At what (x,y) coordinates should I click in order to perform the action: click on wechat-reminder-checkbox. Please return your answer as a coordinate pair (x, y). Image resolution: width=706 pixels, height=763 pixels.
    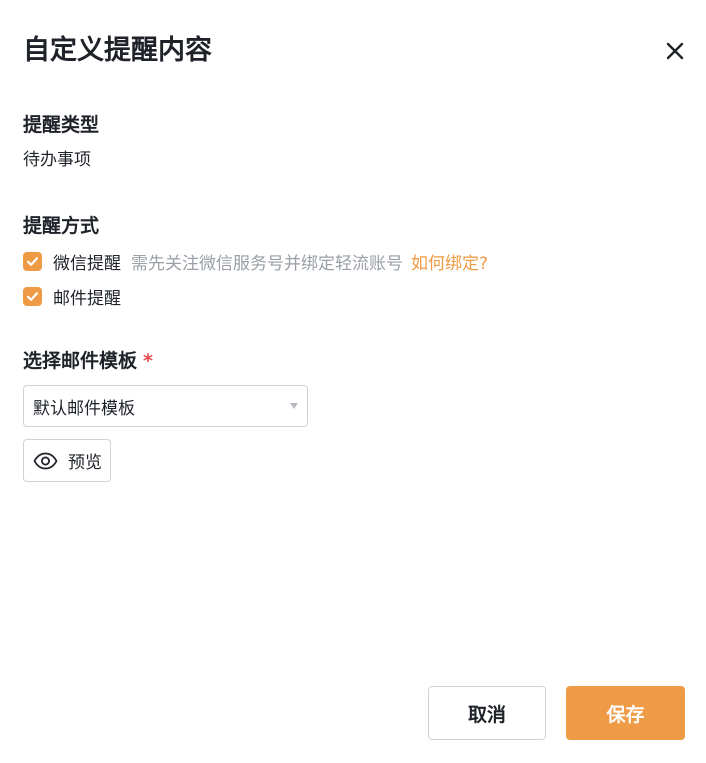
    Looking at the image, I should click on (32, 261).